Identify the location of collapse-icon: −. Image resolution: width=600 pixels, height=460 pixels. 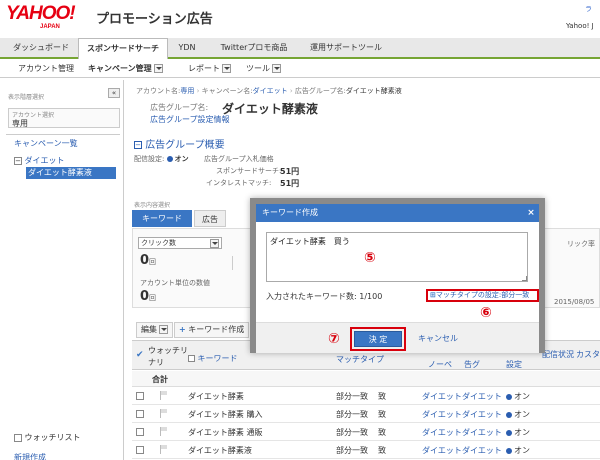
(138, 145).